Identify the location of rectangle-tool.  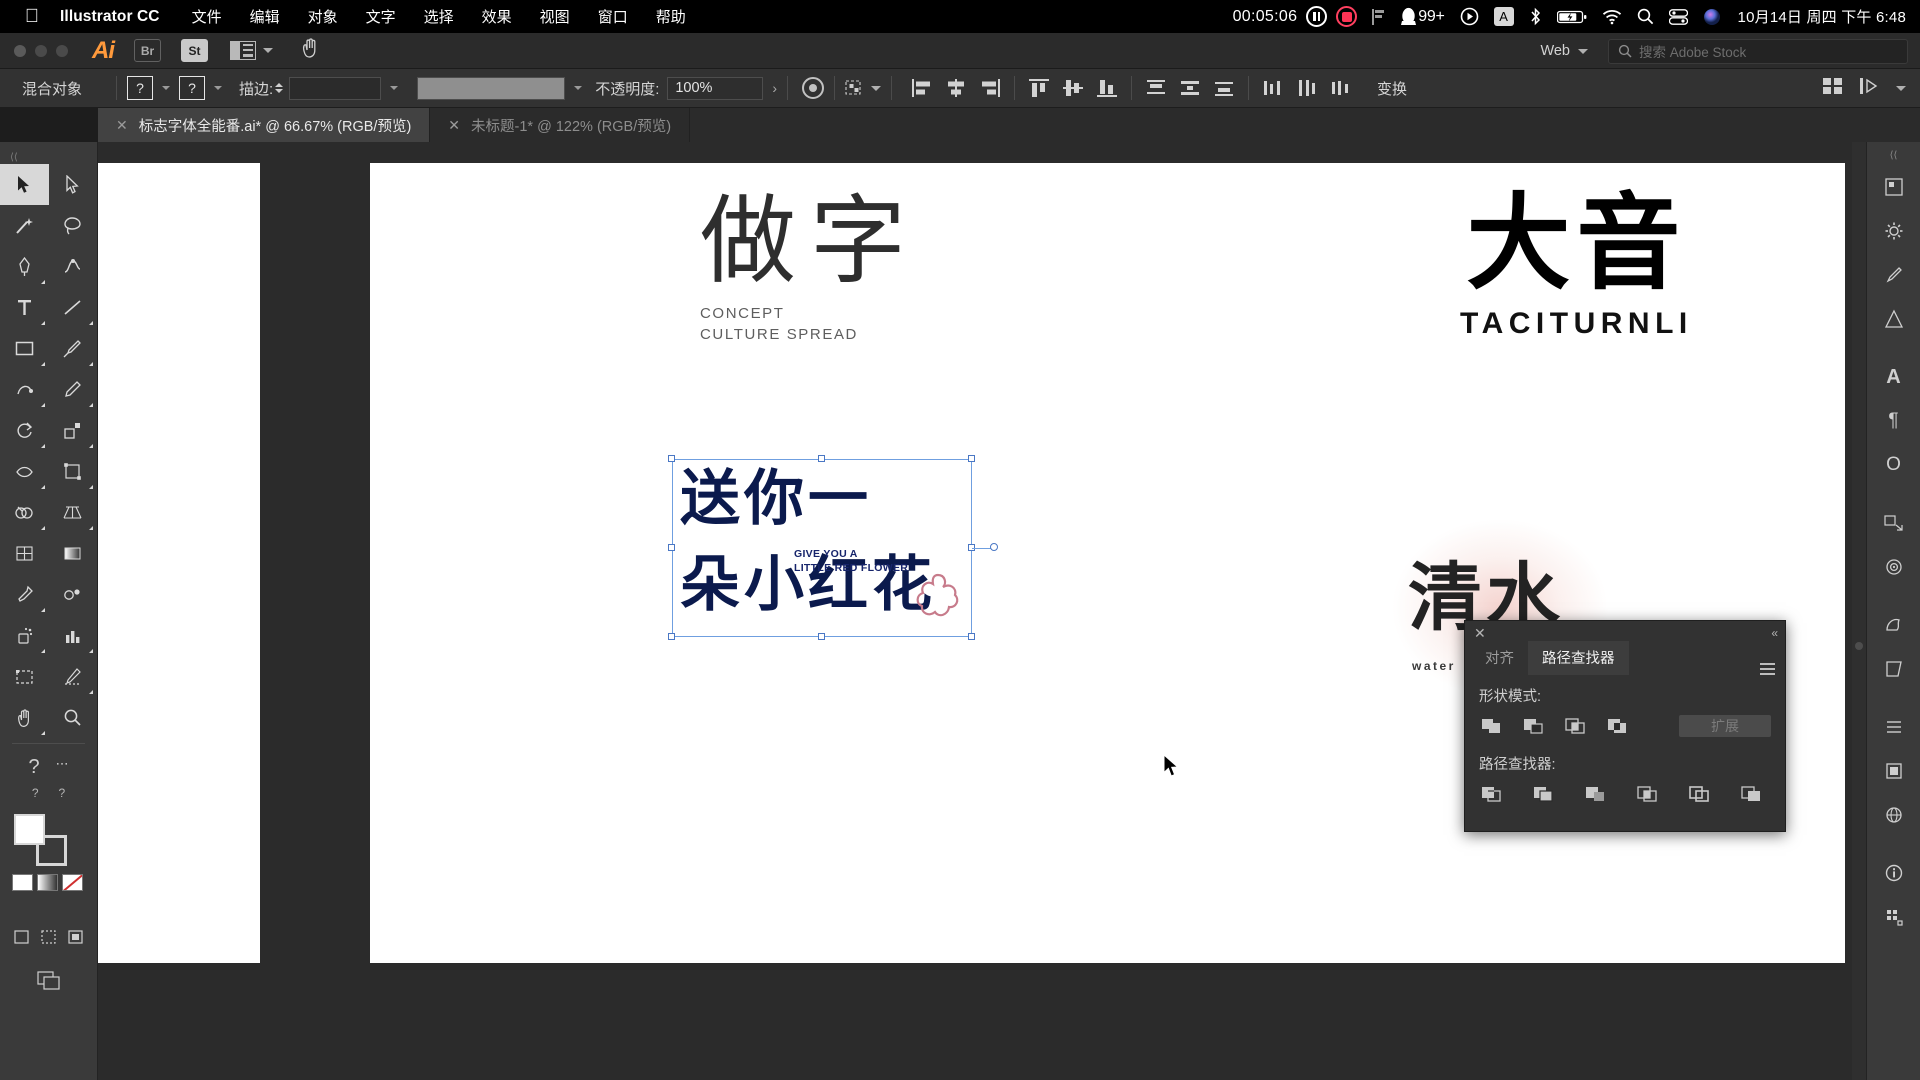
(24, 348).